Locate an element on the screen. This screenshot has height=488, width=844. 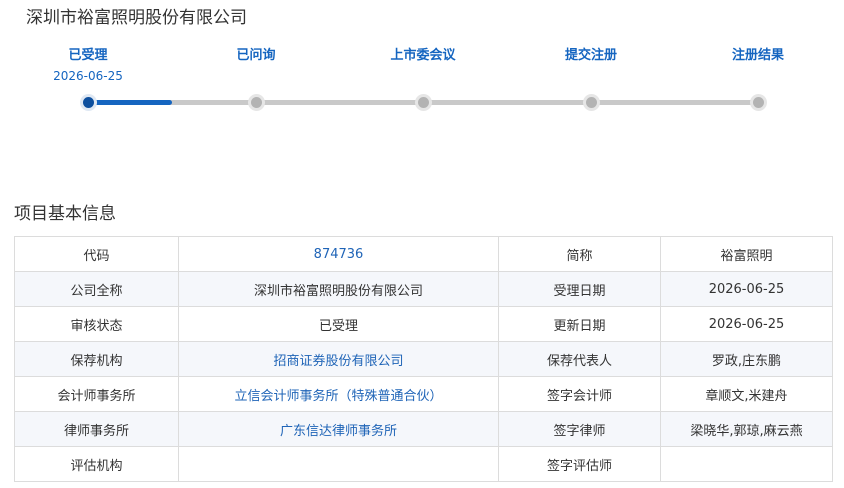
law-firm-link: 广东信达律师事务所 is located at coordinates (338, 429).